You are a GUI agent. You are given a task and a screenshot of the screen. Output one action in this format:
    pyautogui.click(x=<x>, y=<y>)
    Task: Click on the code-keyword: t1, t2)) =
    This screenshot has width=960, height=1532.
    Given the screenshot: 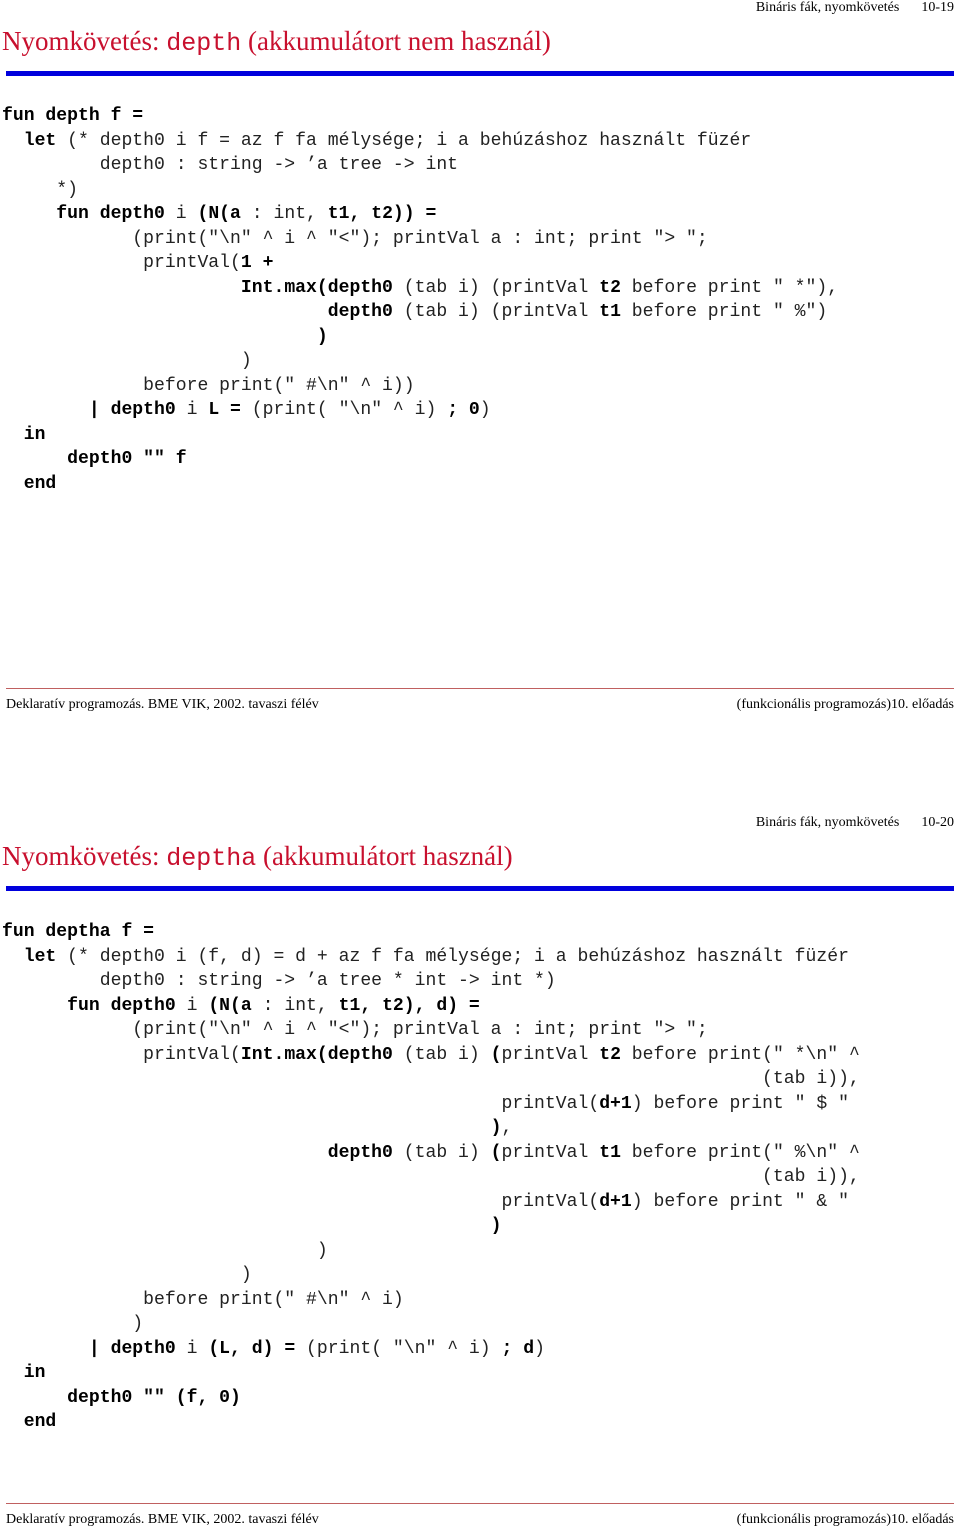 What is the action you would take?
    pyautogui.click(x=382, y=214)
    